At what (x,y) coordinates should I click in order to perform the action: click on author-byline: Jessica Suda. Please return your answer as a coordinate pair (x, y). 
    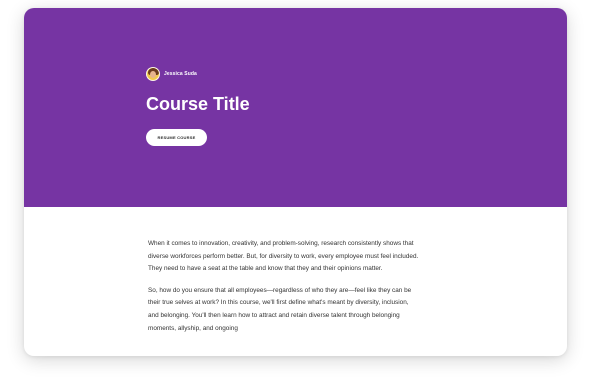
    Looking at the image, I should click on (171, 74).